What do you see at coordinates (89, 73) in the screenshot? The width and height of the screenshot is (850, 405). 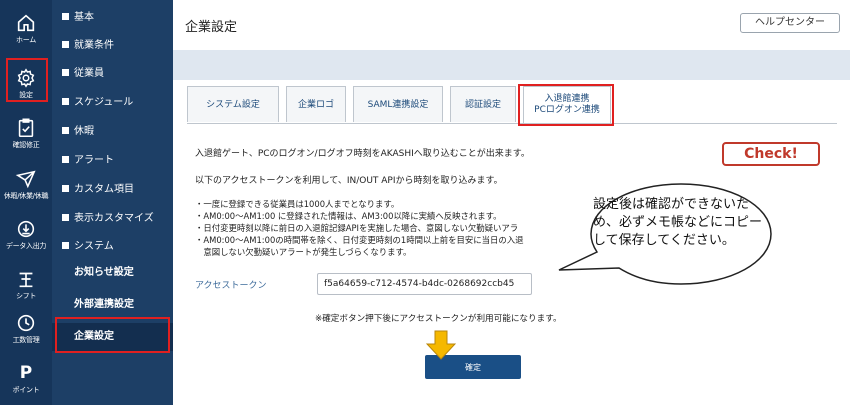 I see `menu-item-label: 従業員` at bounding box center [89, 73].